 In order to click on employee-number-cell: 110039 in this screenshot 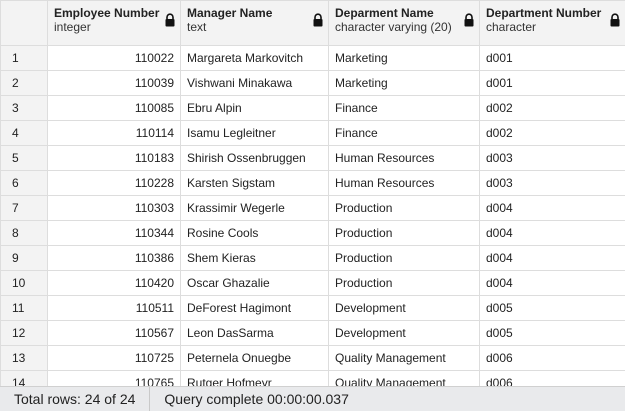, I will do `click(114, 83)`.